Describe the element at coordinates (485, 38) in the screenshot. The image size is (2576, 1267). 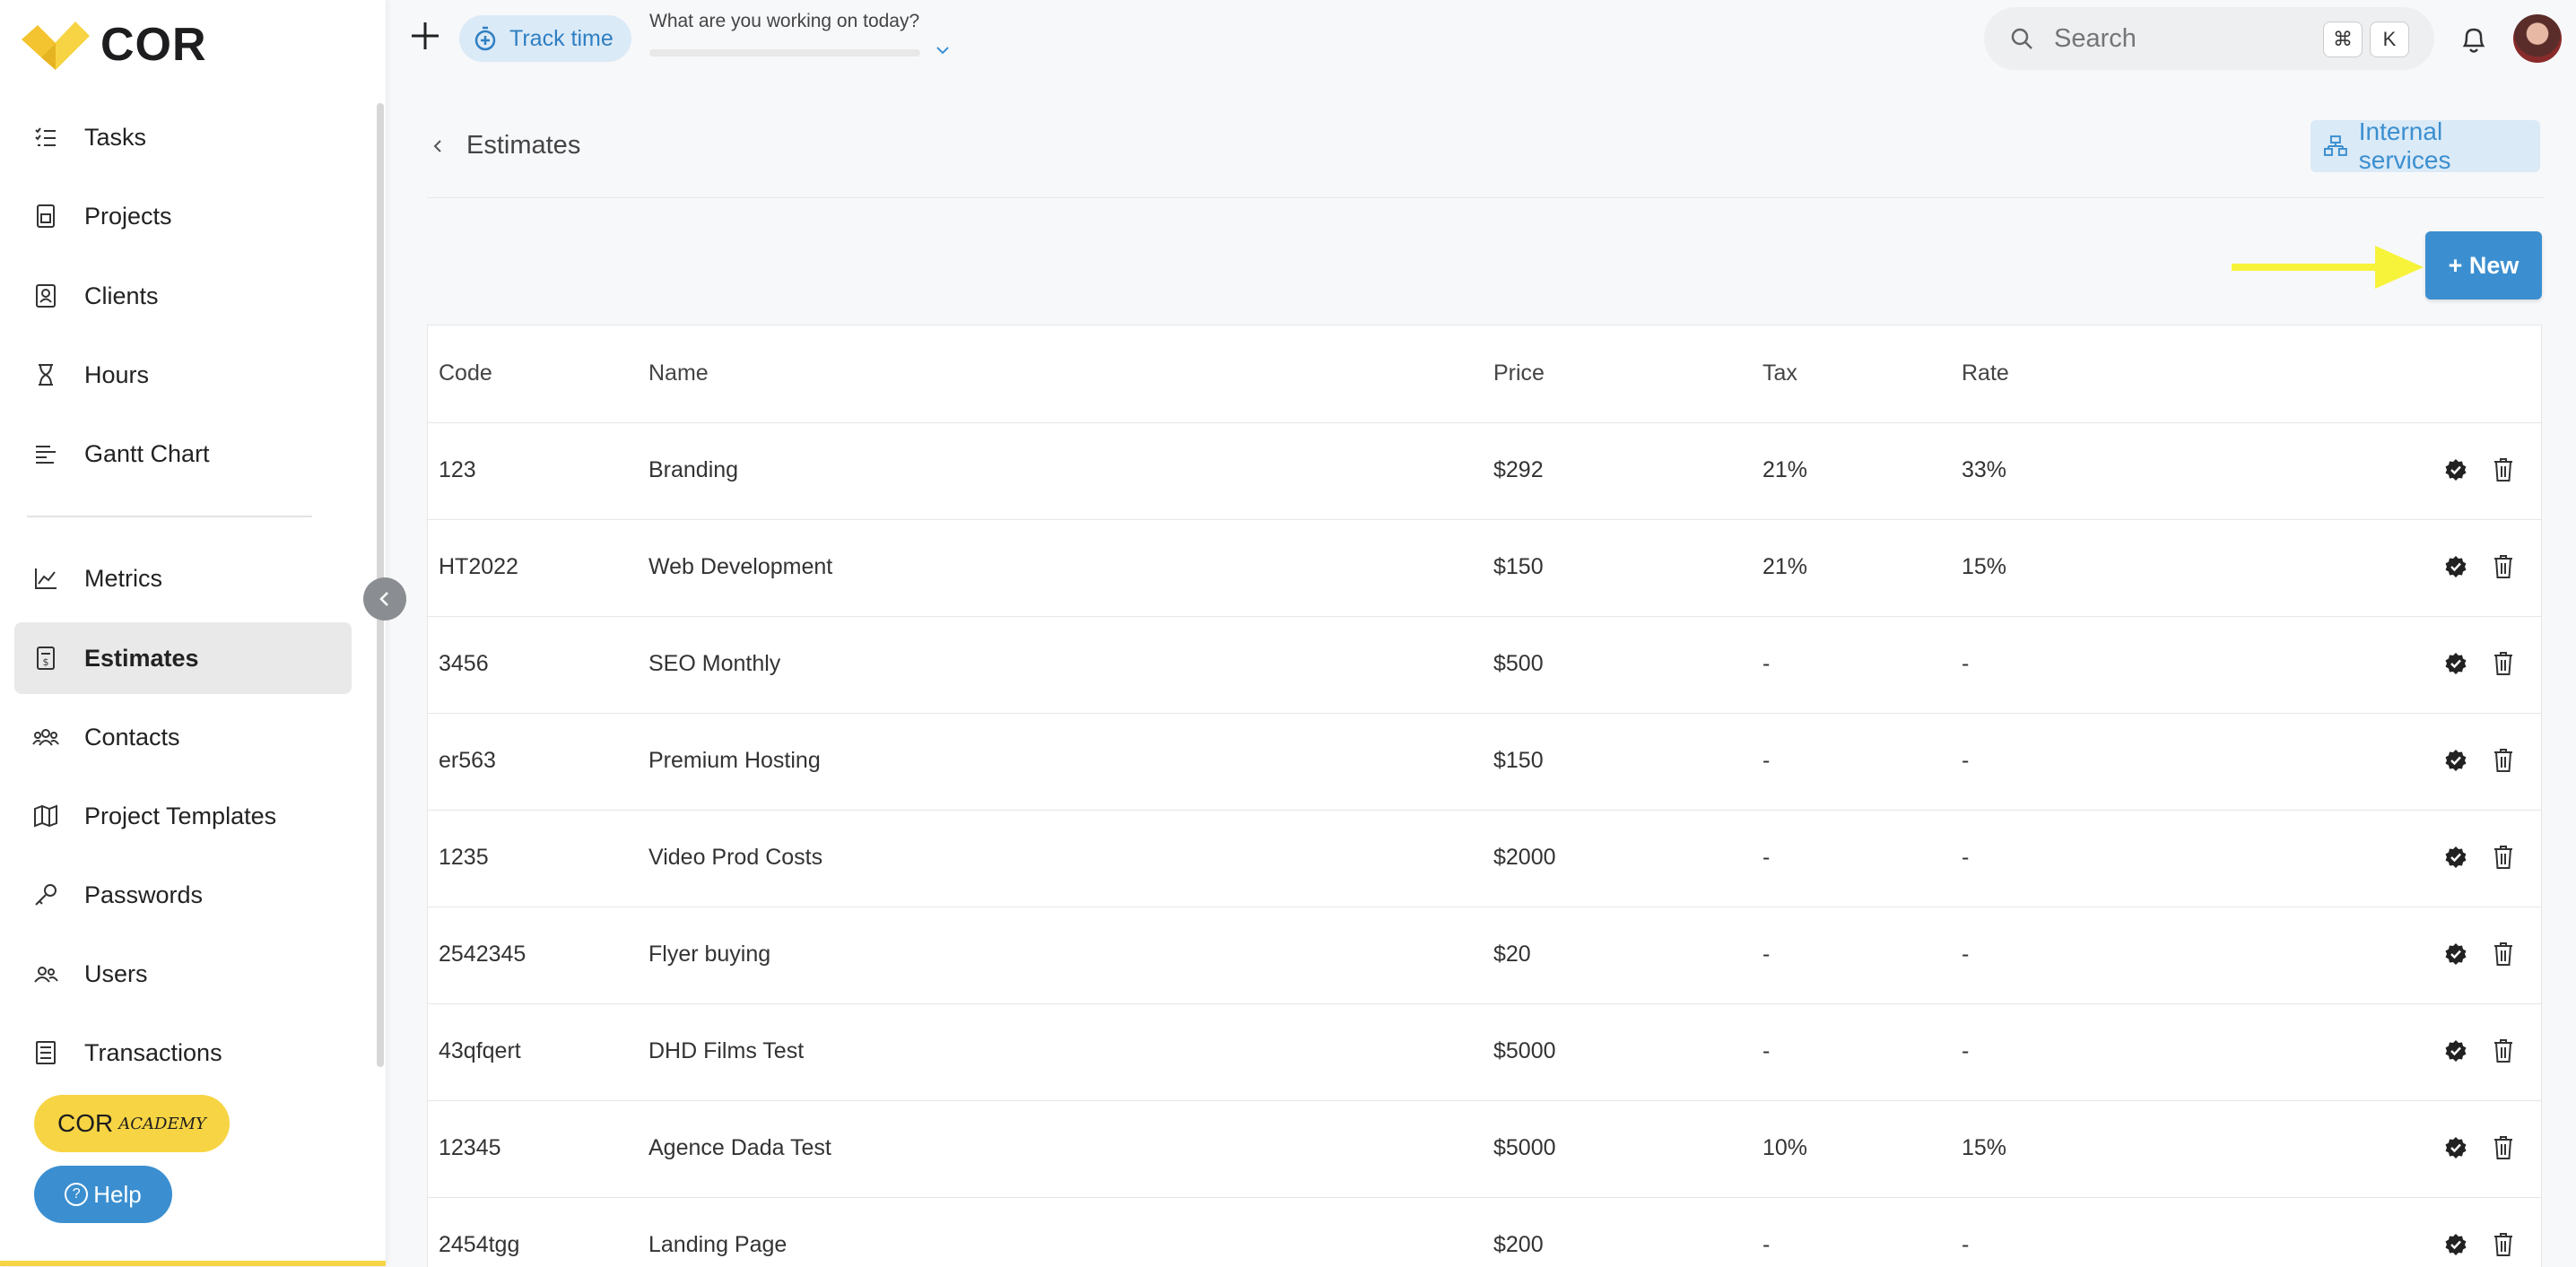
I see `stopwatch-icon` at that location.